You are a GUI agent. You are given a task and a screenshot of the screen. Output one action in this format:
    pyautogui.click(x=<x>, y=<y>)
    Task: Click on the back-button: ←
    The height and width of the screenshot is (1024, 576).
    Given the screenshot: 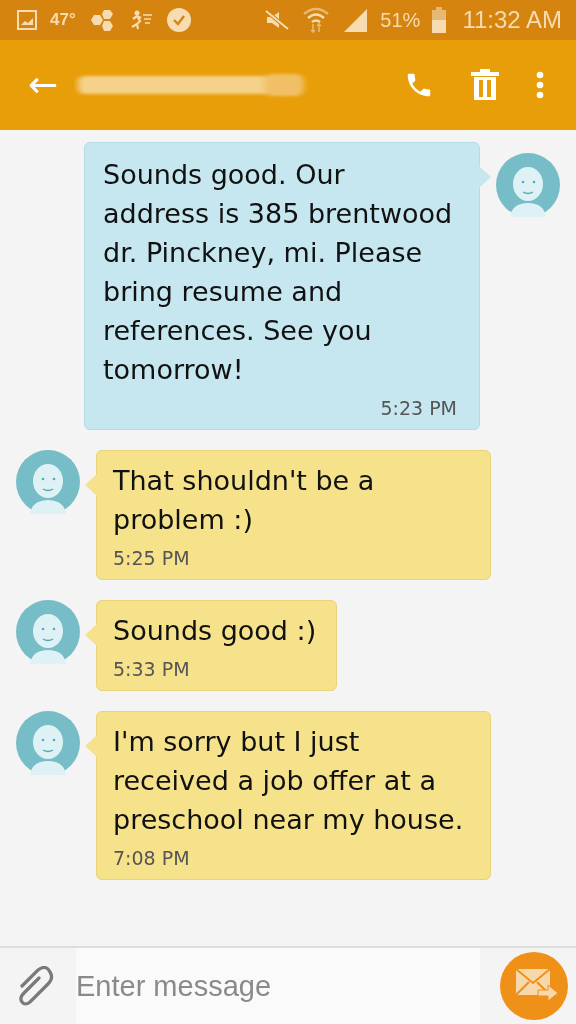 What is the action you would take?
    pyautogui.click(x=43, y=85)
    